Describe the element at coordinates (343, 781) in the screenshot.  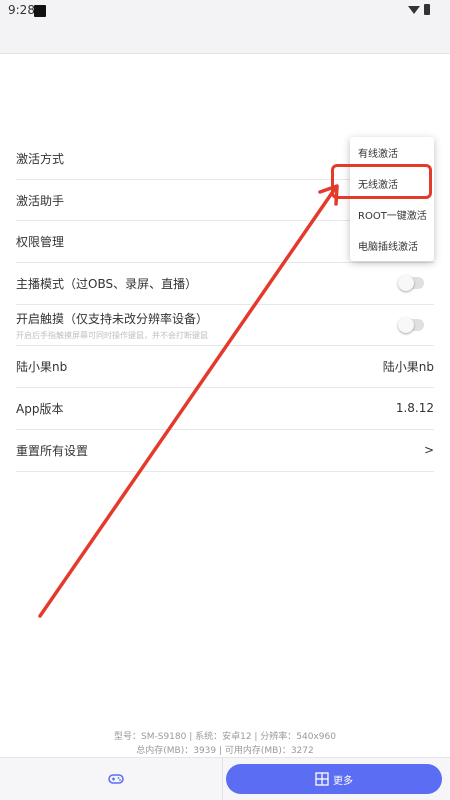
I see `more-label: 更多` at that location.